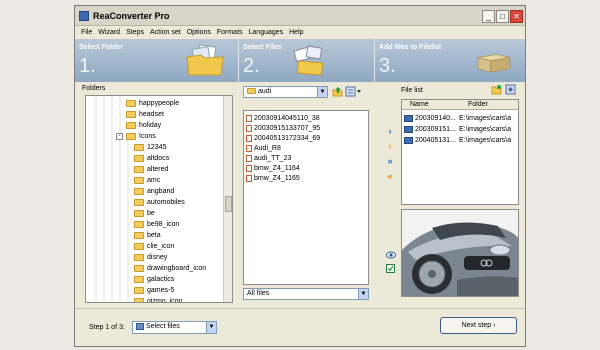 The image size is (600, 350). Describe the element at coordinates (156, 60) in the screenshot. I see `step-select-folder: Select Folder 1.` at that location.